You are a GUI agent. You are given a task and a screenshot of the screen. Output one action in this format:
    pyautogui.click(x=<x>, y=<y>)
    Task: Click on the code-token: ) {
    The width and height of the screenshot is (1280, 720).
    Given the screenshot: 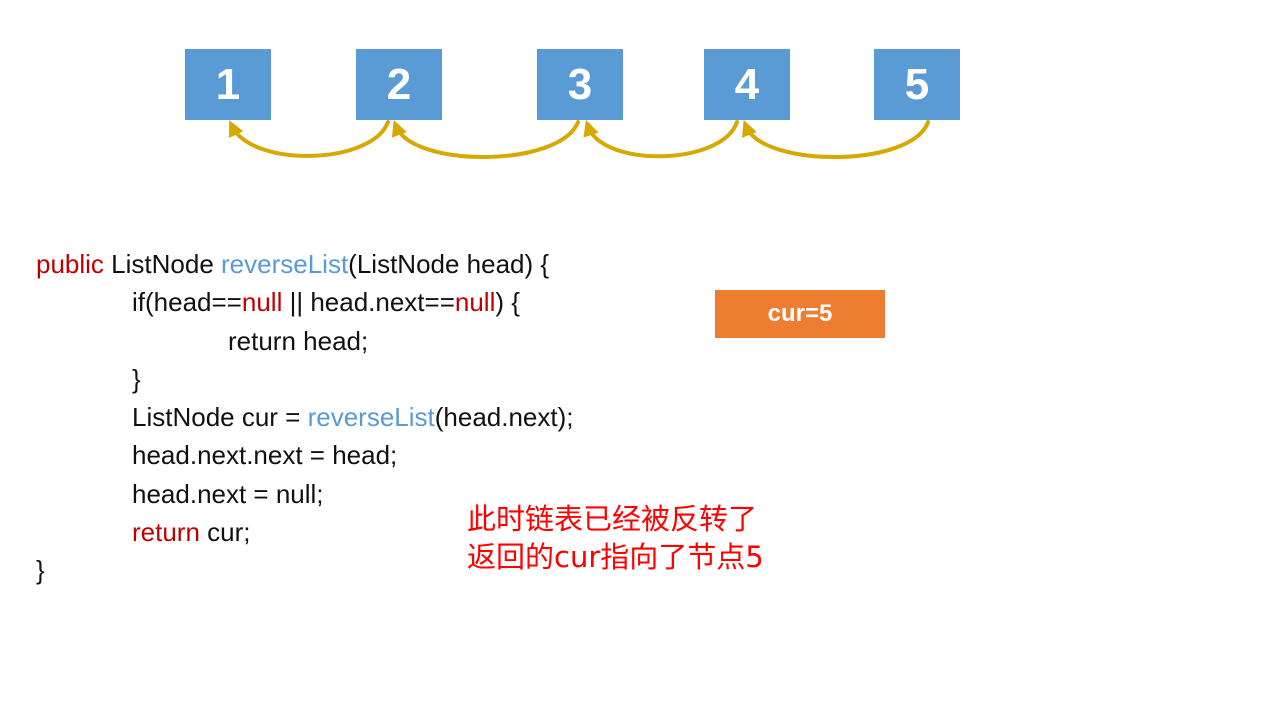 What is the action you would take?
    pyautogui.click(x=507, y=302)
    